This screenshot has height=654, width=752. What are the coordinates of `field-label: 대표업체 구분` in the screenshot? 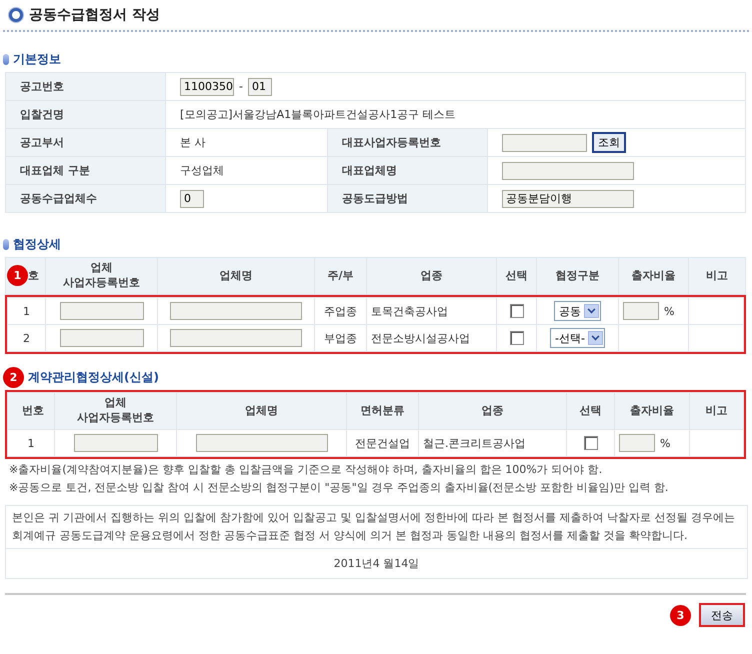 It's located at (55, 170).